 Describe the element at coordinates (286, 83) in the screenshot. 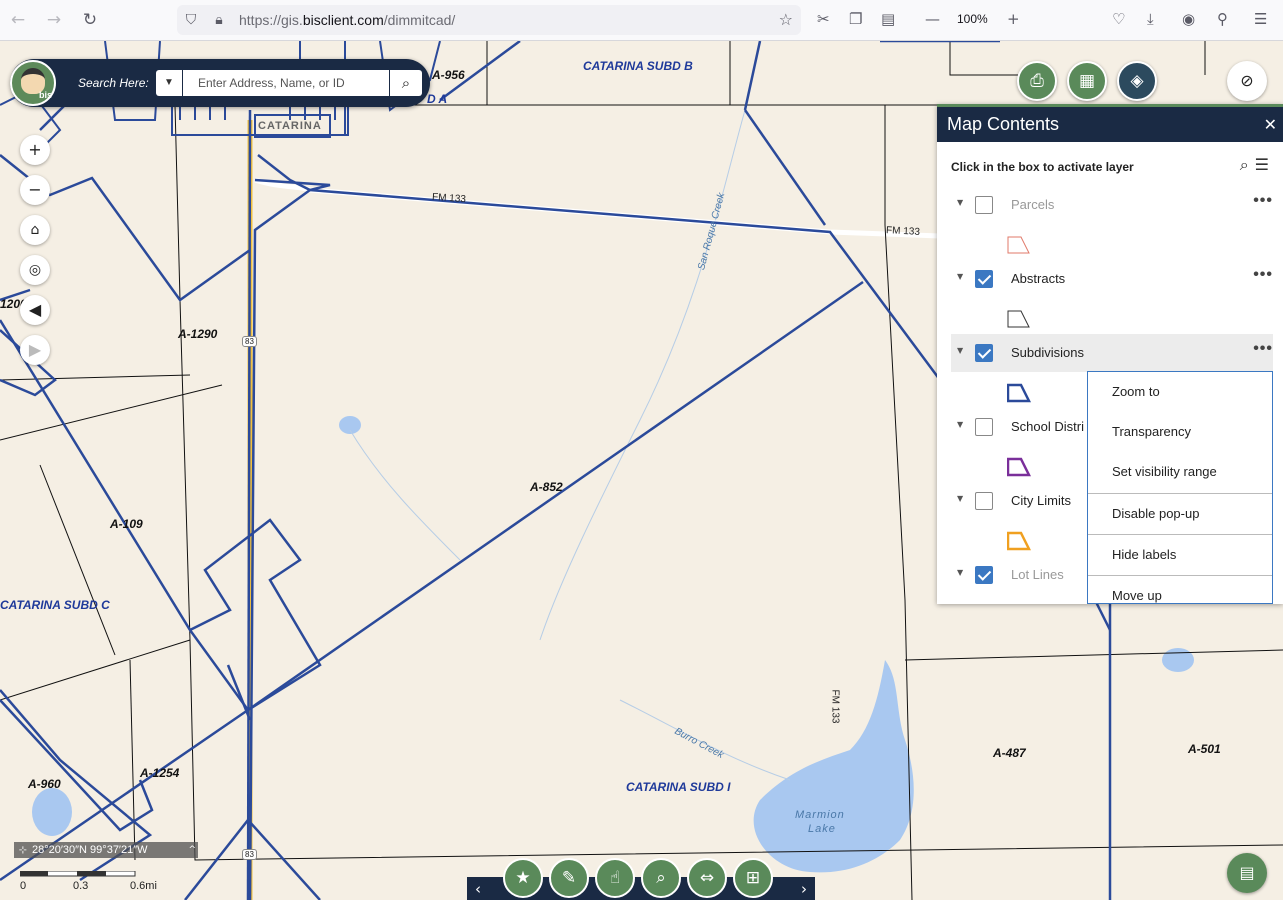

I see `search-input` at that location.